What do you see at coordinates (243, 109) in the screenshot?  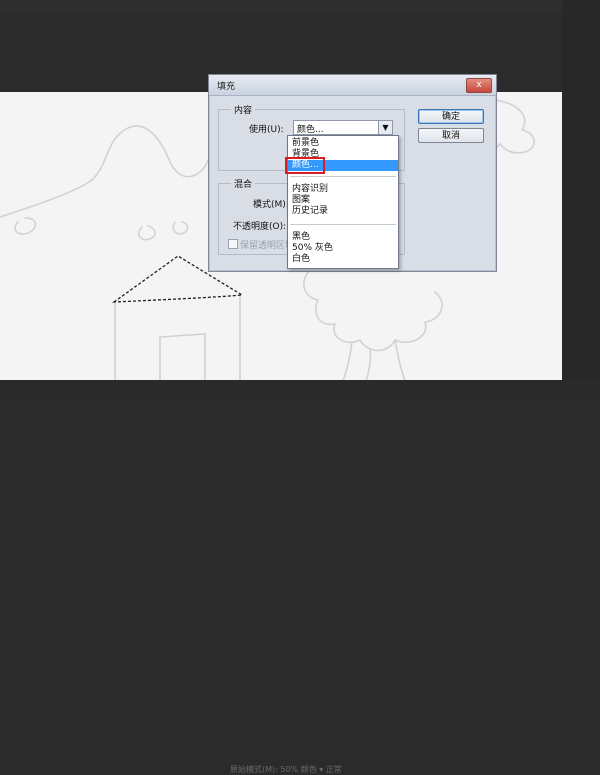 I see `content-group-label: 内容` at bounding box center [243, 109].